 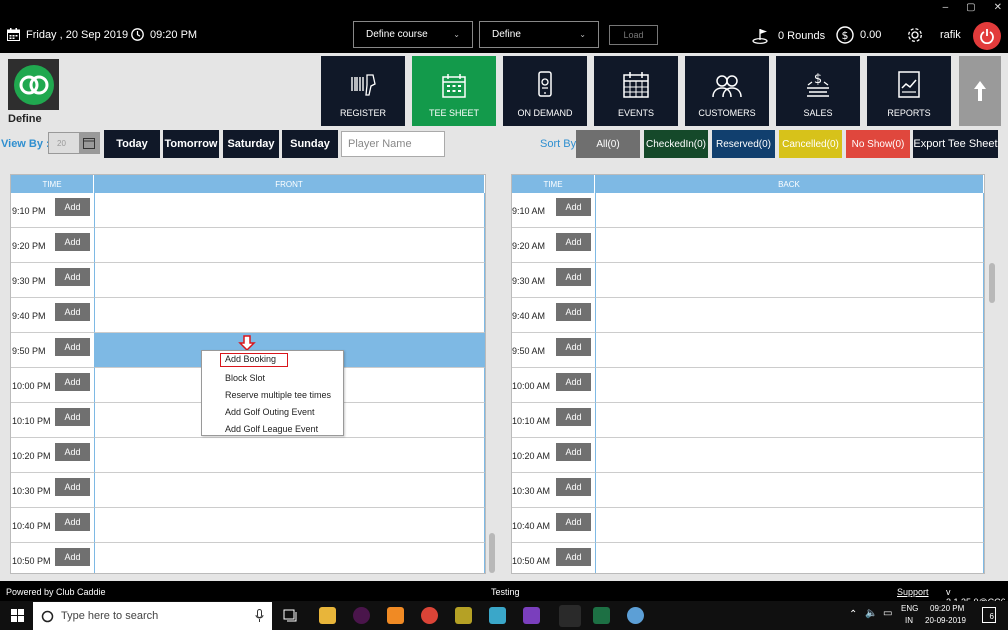 What do you see at coordinates (545, 91) in the screenshot?
I see `nav-on-demand: ON DEMAND` at bounding box center [545, 91].